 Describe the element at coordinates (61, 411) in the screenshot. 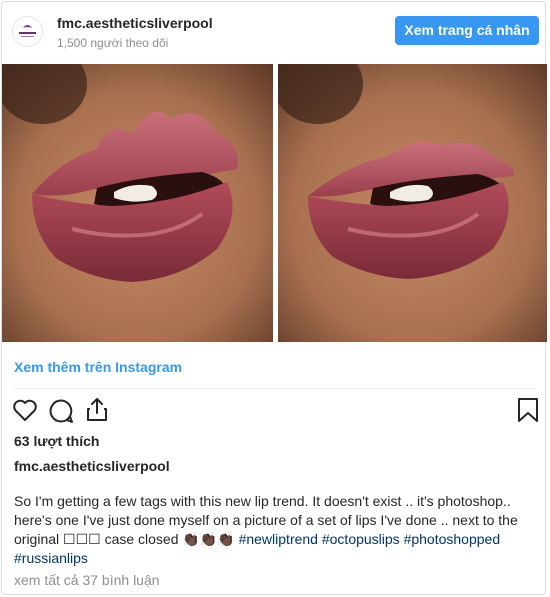

I see `comment-icon` at that location.